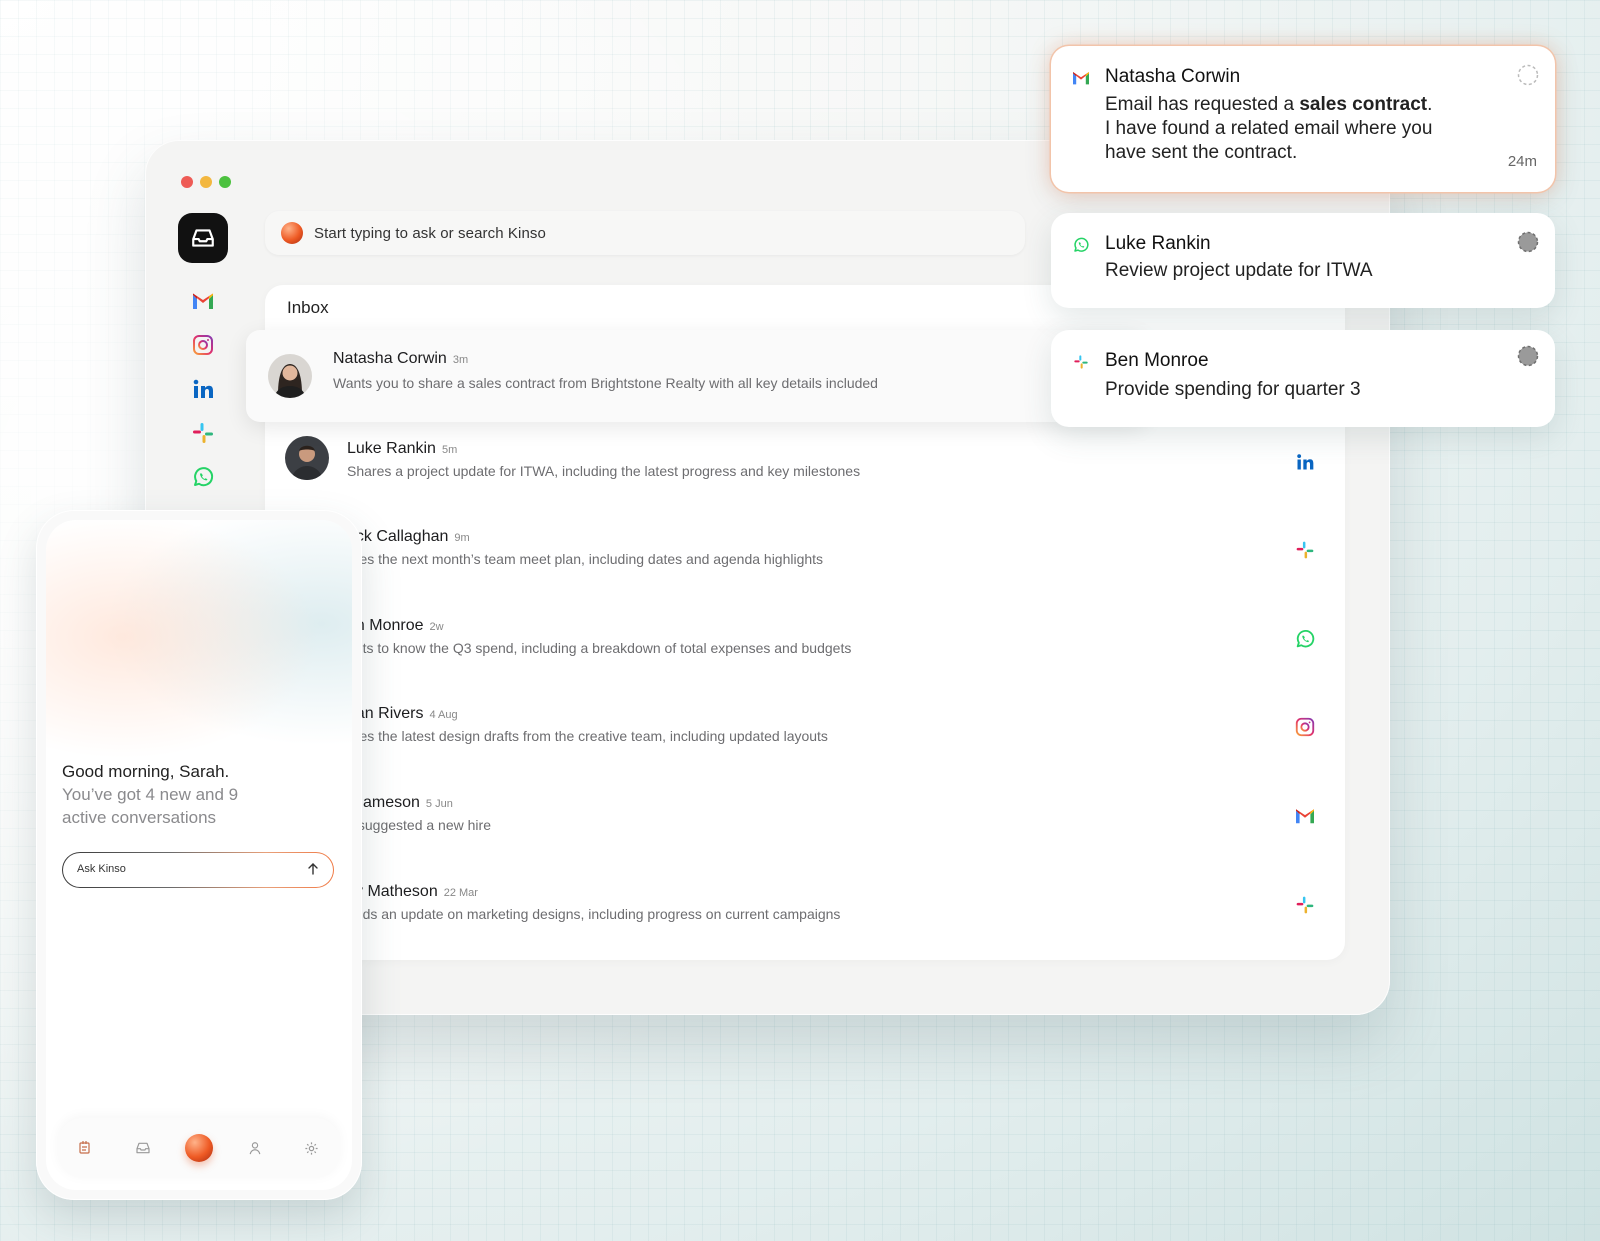 The height and width of the screenshot is (1241, 1600). I want to click on row-sender: han Rivers 4 Aug, so click(402, 713).